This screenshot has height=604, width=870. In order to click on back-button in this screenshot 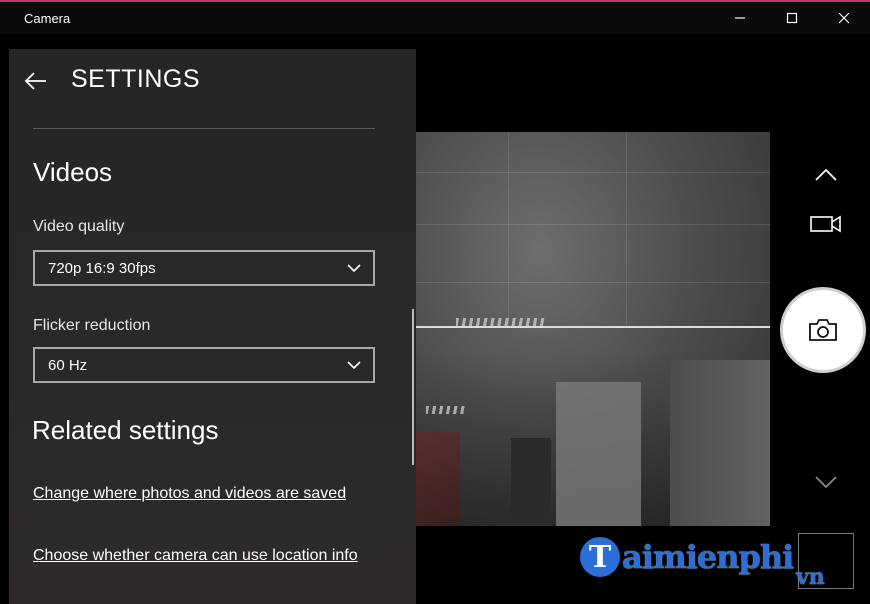, I will do `click(36, 83)`.